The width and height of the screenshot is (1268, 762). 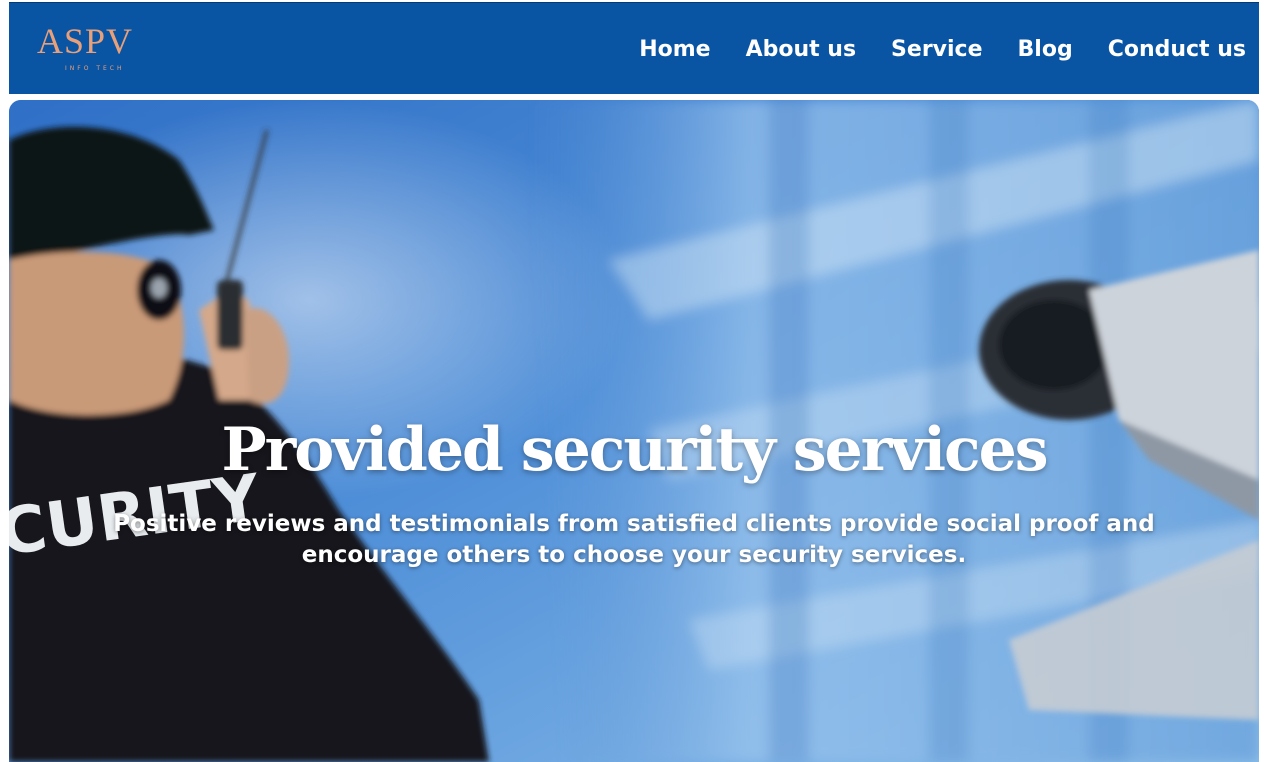 I want to click on hero-title: Provided security services, so click(x=634, y=450).